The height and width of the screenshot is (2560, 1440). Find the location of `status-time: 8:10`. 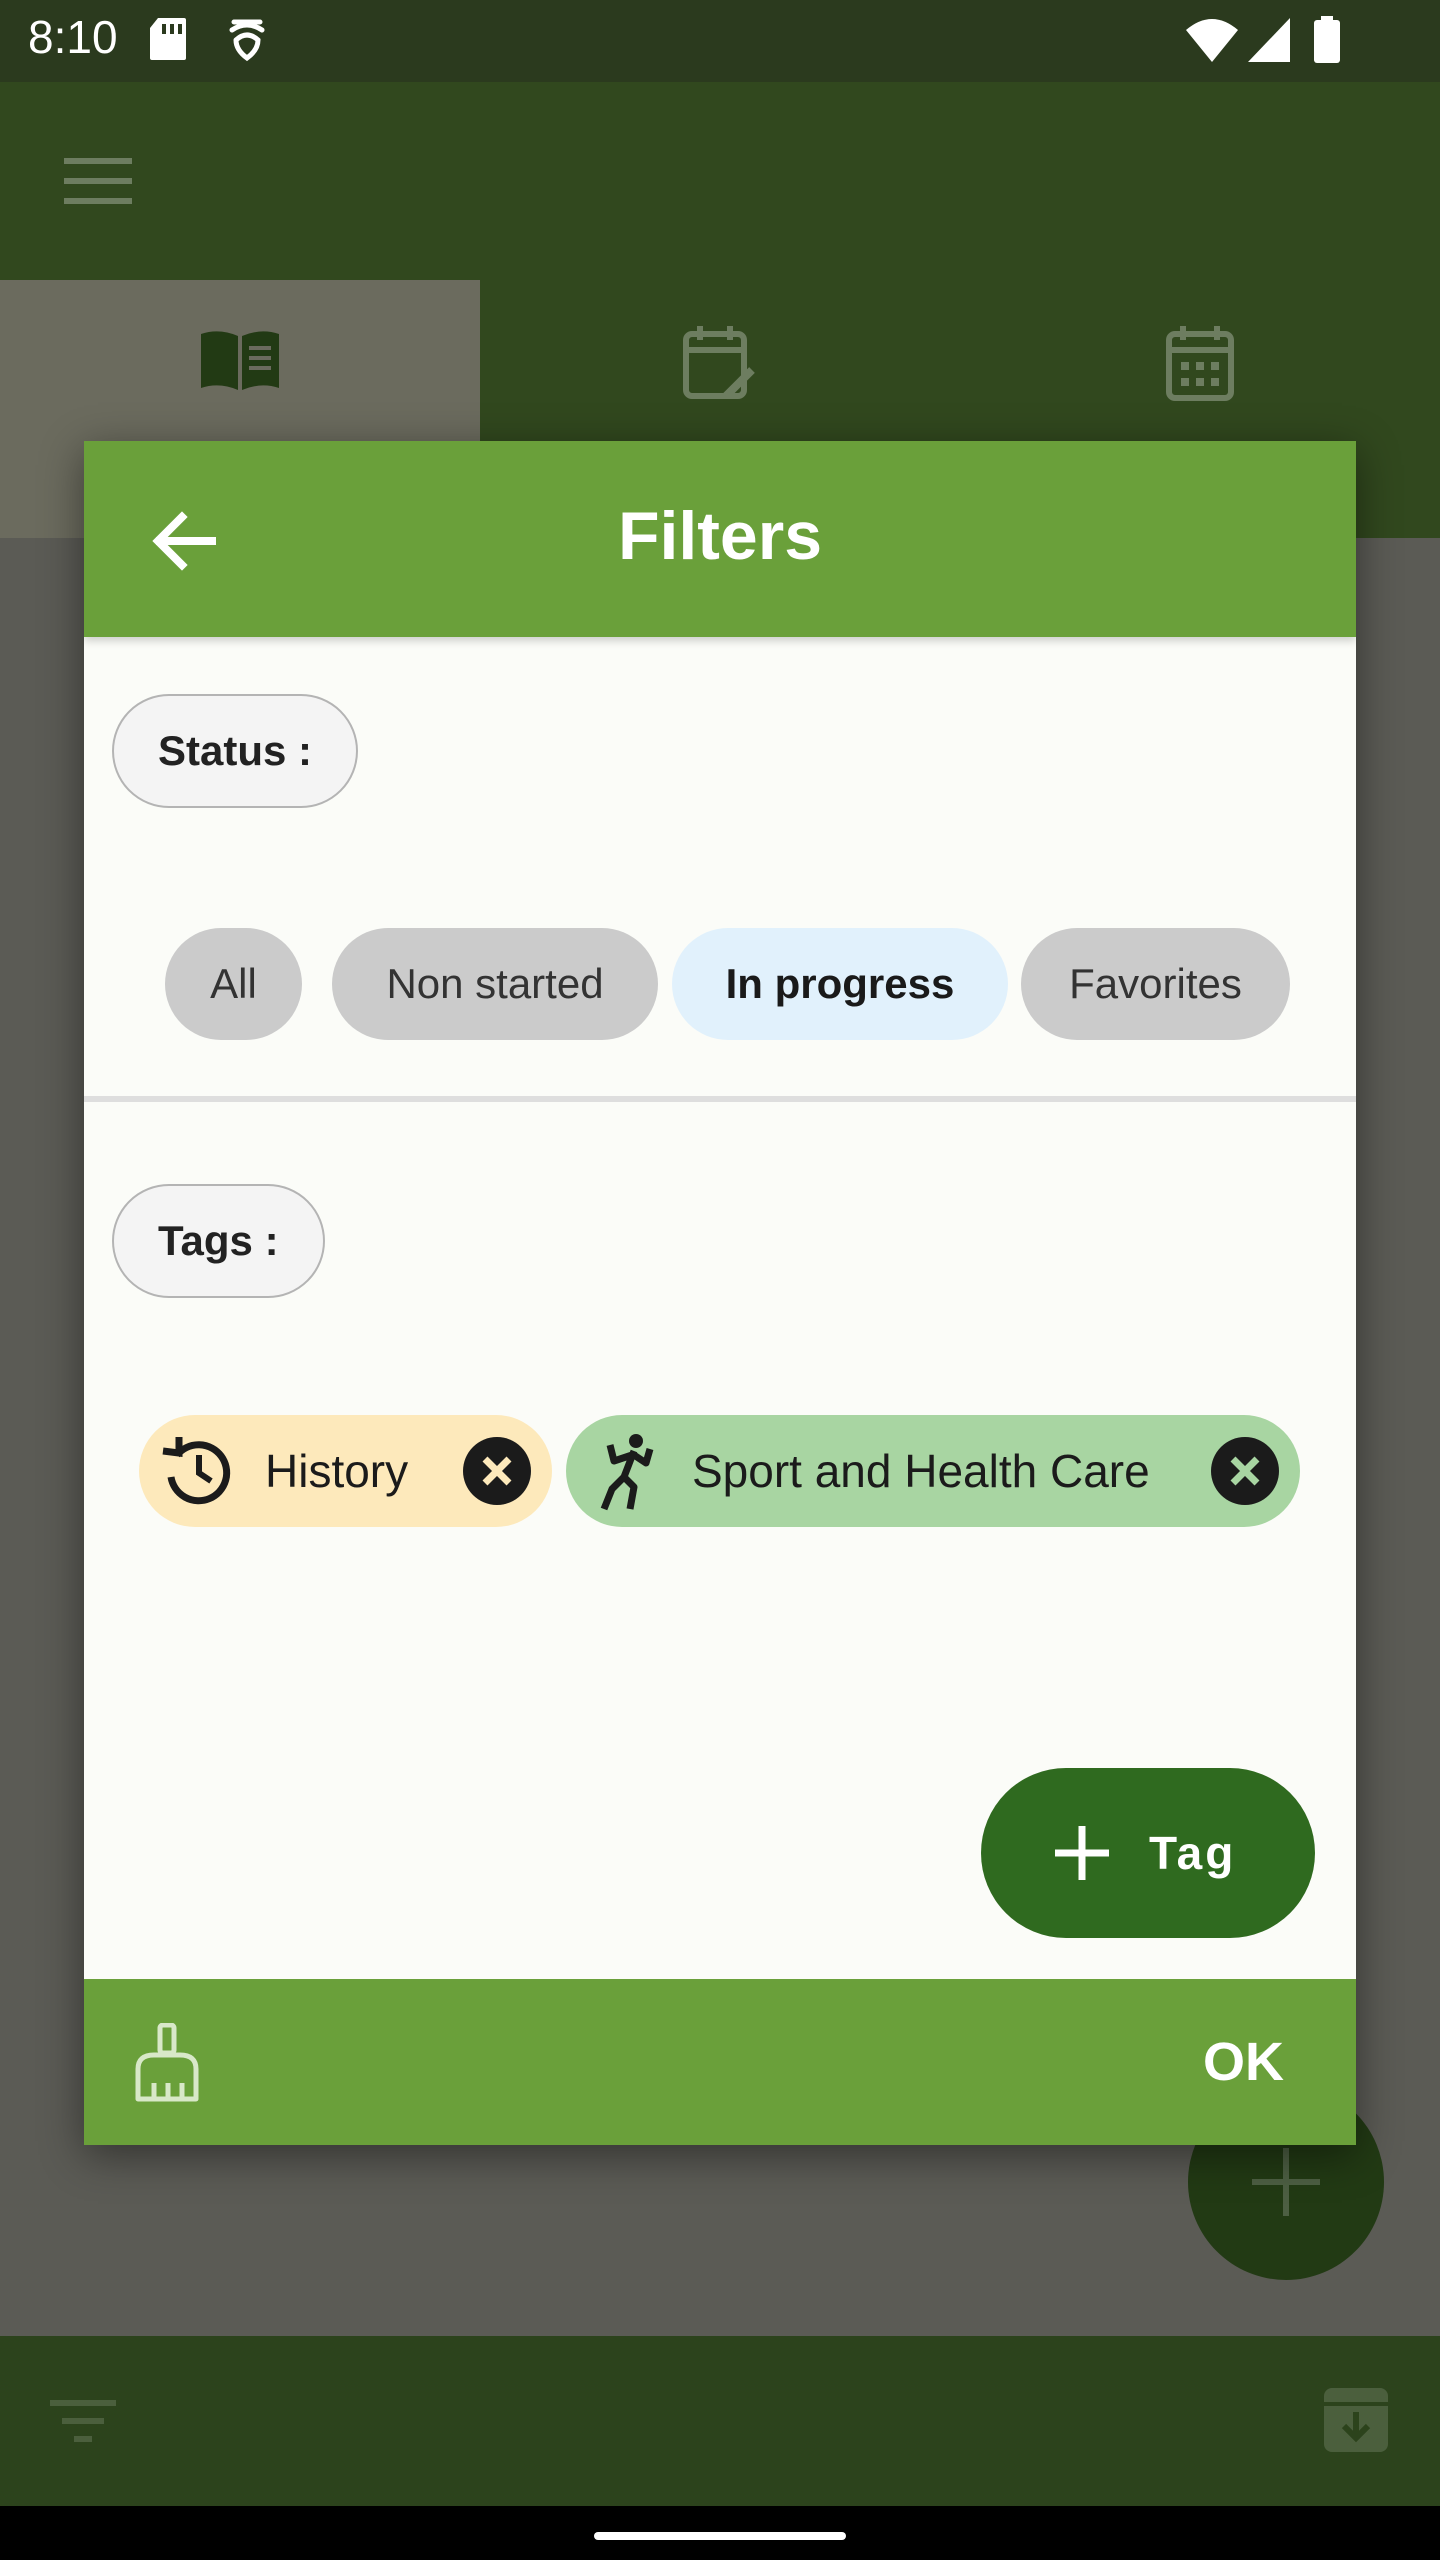

status-time: 8:10 is located at coordinates (73, 37).